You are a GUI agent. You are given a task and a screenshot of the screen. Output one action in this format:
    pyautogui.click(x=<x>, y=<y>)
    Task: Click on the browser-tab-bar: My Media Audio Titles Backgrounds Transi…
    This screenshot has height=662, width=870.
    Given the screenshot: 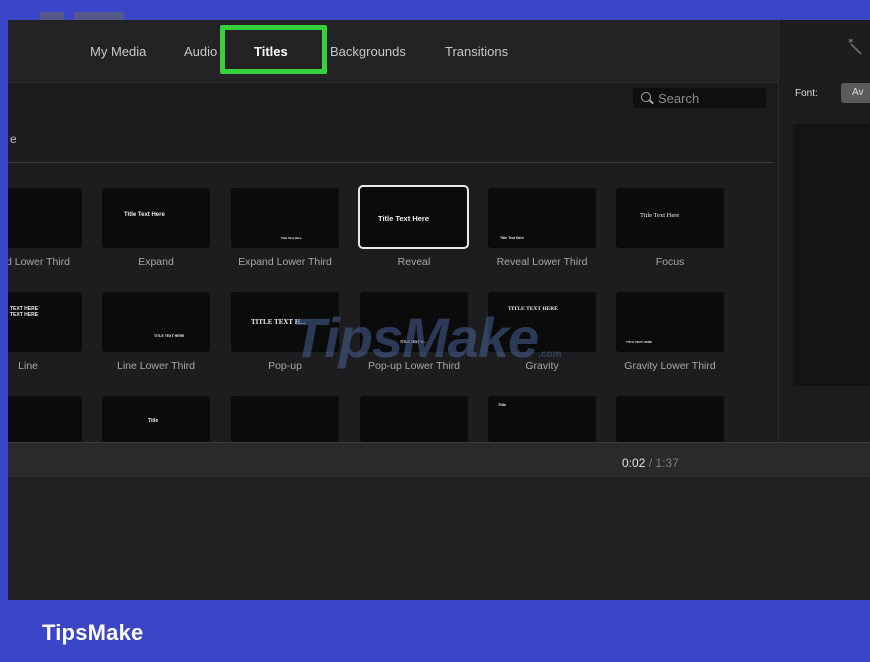 What is the action you would take?
    pyautogui.click(x=393, y=51)
    